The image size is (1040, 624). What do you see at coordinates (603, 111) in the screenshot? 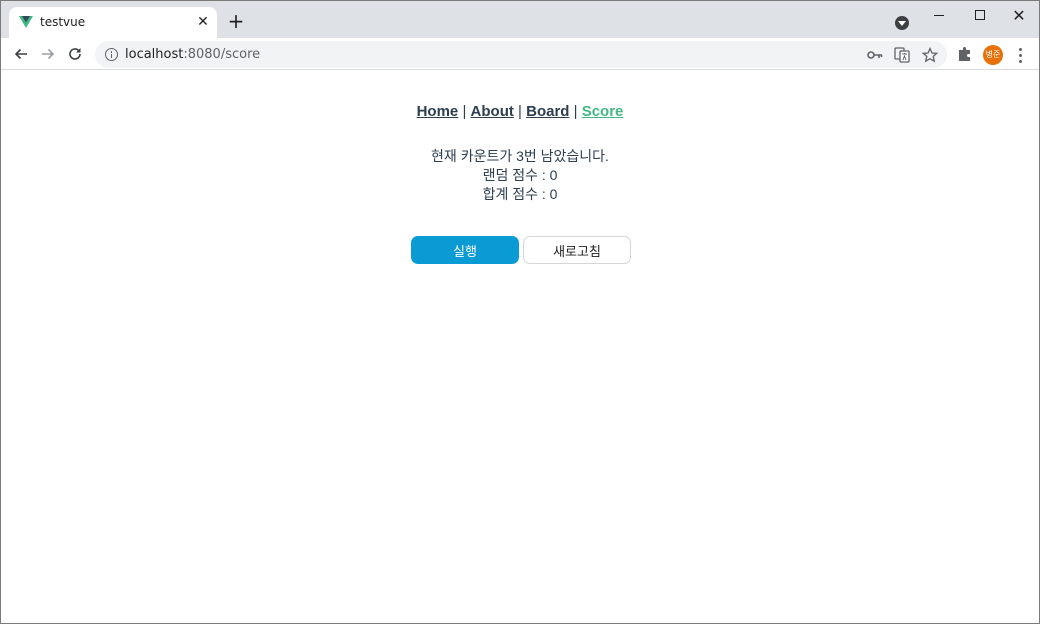
I see `nav-link-score: Score` at bounding box center [603, 111].